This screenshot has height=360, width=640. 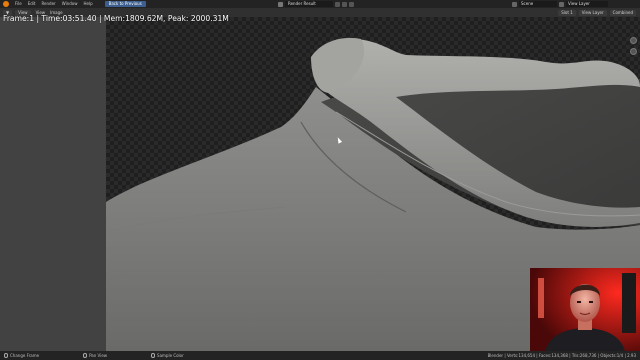 I want to click on status-pan-view-label: Pan View, so click(x=98, y=355).